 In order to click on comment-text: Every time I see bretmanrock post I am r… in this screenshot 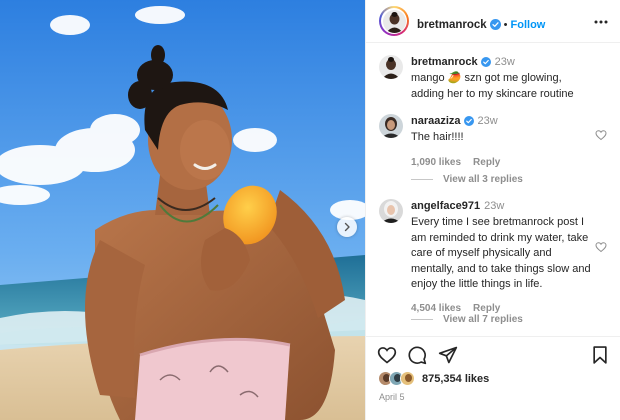, I will do `click(501, 253)`.